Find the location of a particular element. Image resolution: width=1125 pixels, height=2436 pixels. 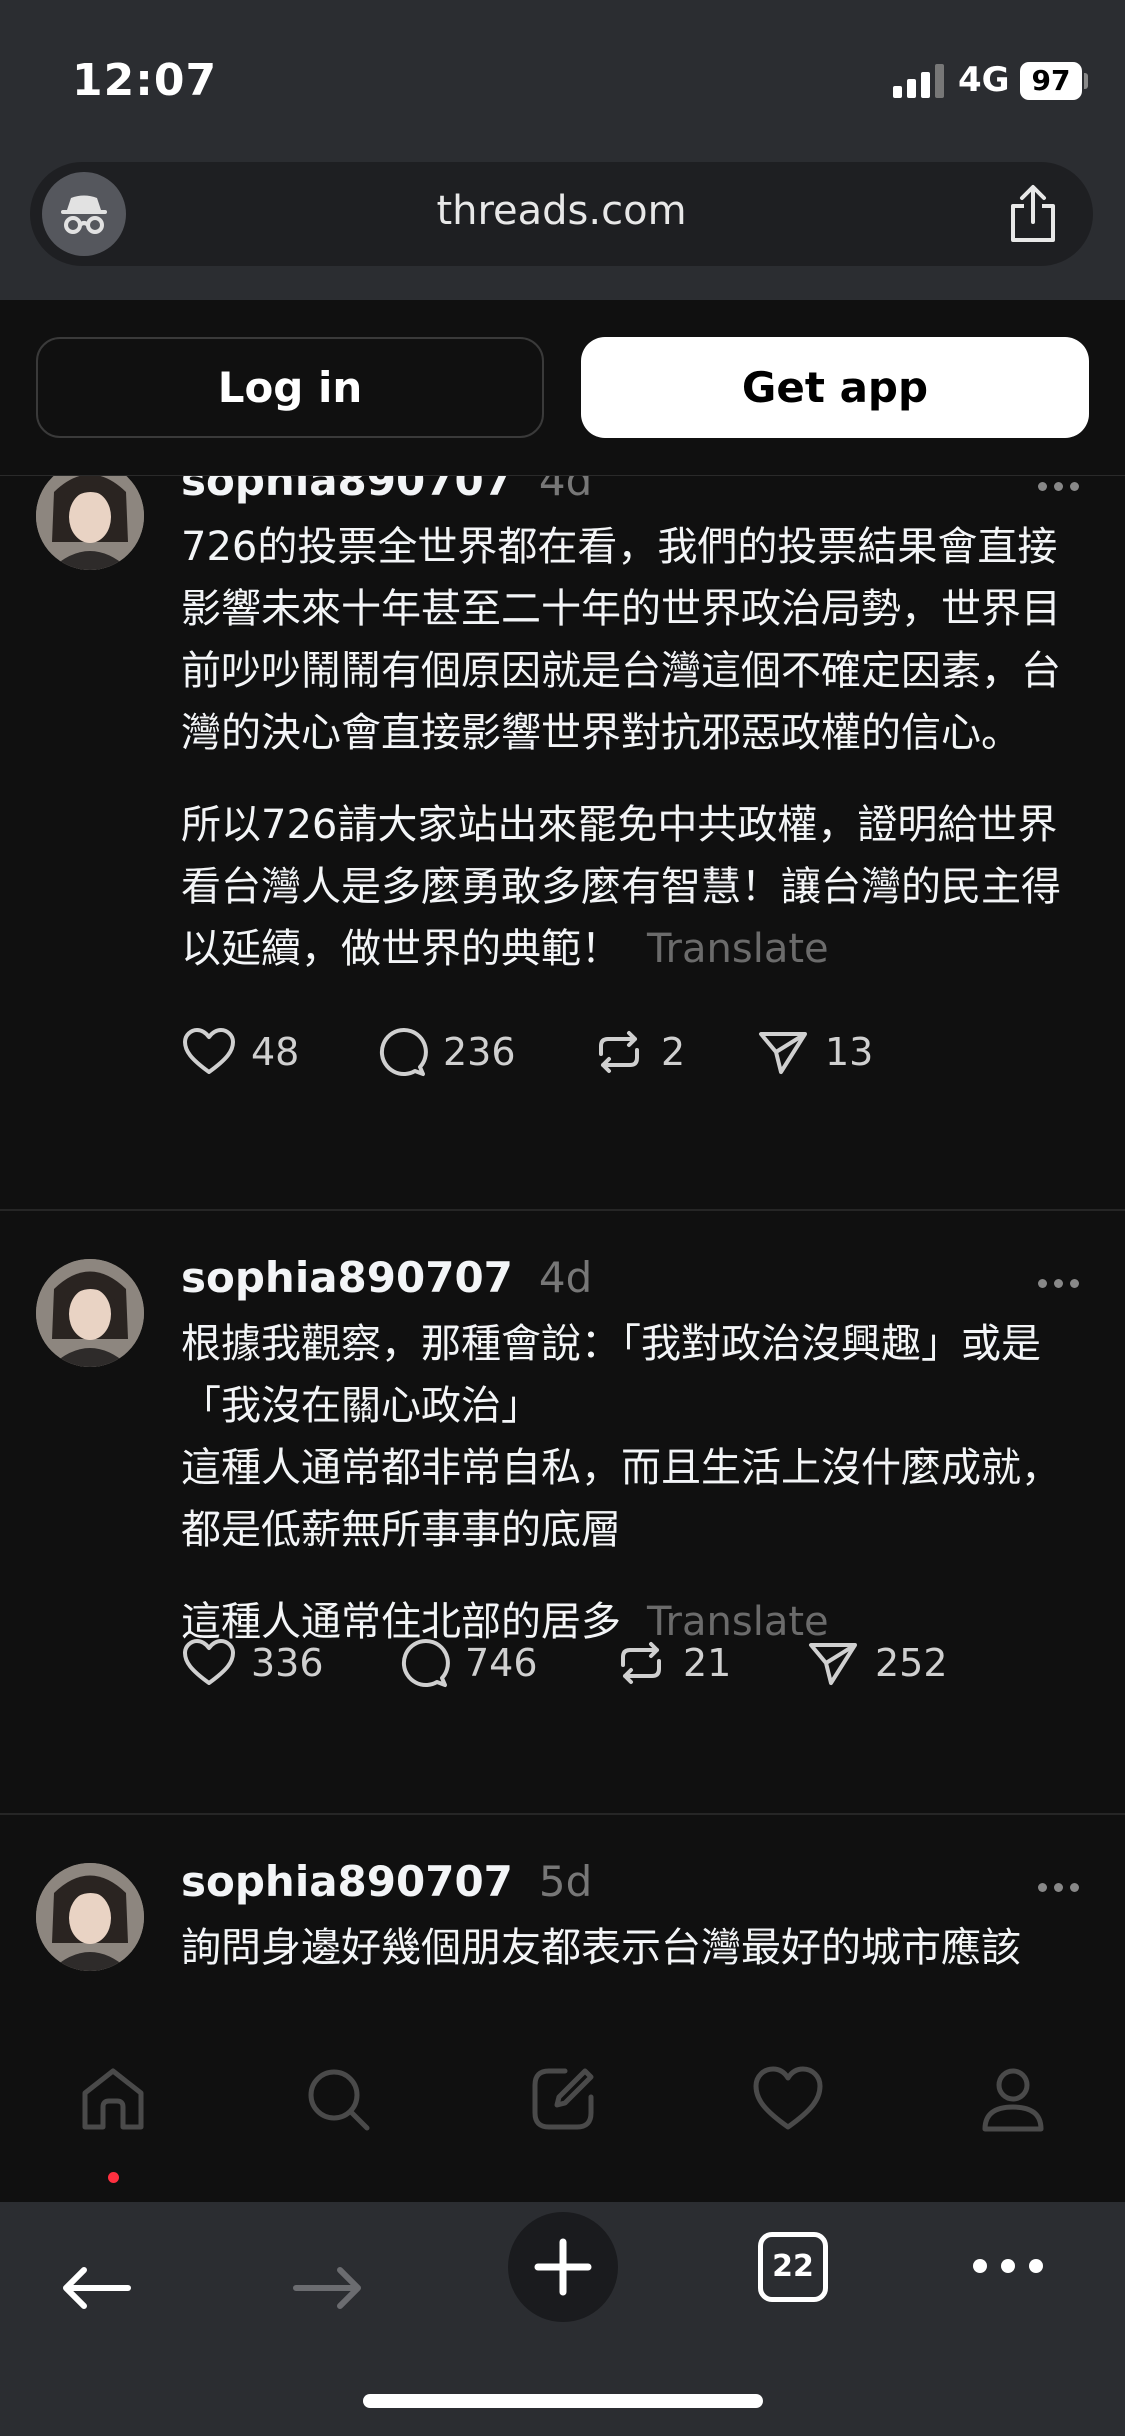

nav-profile is located at coordinates (1013, 2099).